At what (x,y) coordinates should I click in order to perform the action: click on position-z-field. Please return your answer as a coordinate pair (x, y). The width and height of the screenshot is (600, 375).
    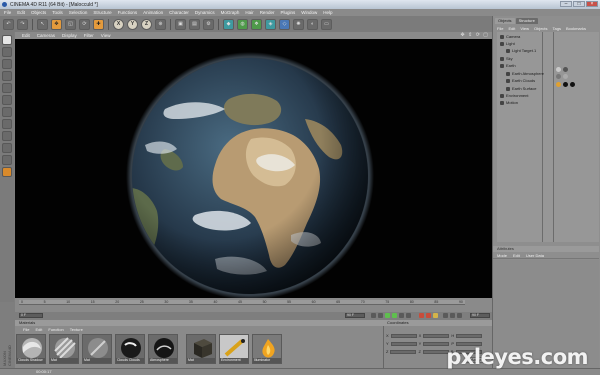
    Looking at the image, I should click on (403, 351).